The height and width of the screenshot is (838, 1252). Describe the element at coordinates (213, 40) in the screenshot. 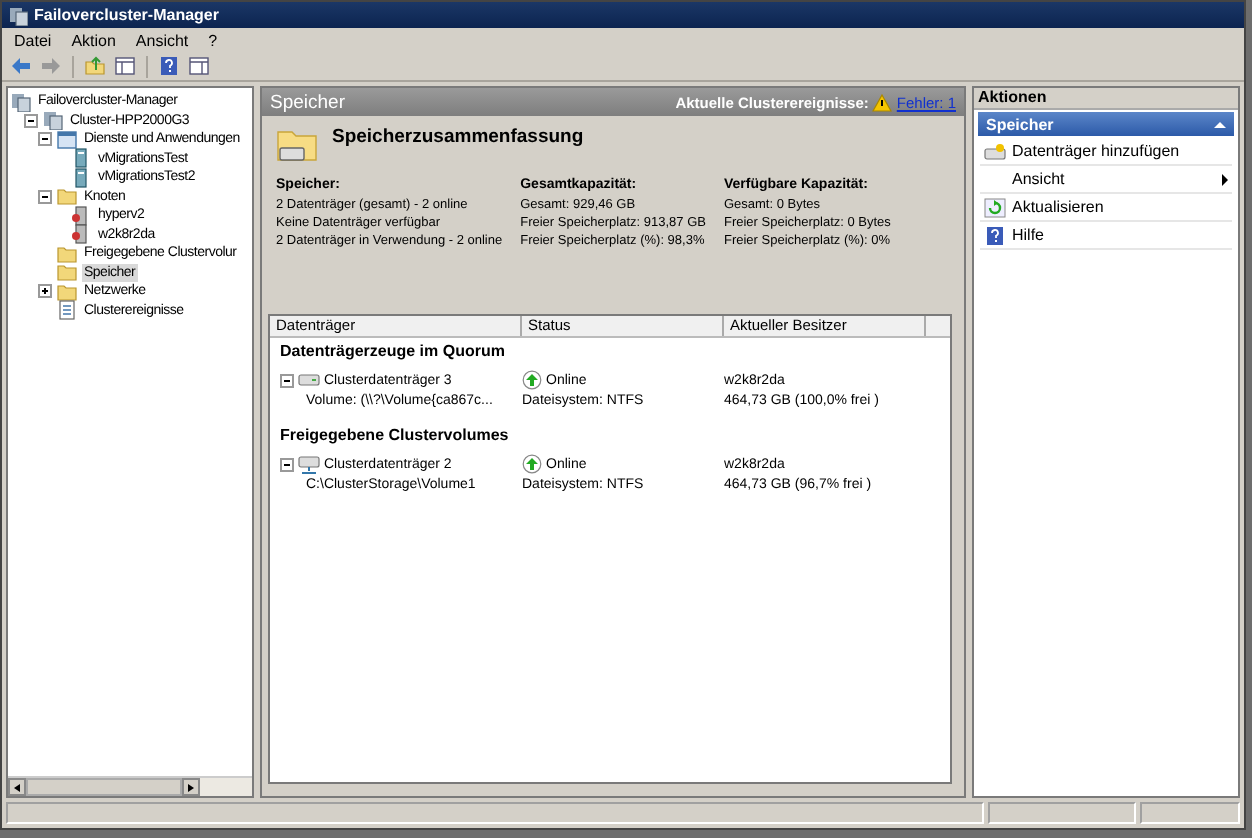

I see `menu-item: ?` at that location.